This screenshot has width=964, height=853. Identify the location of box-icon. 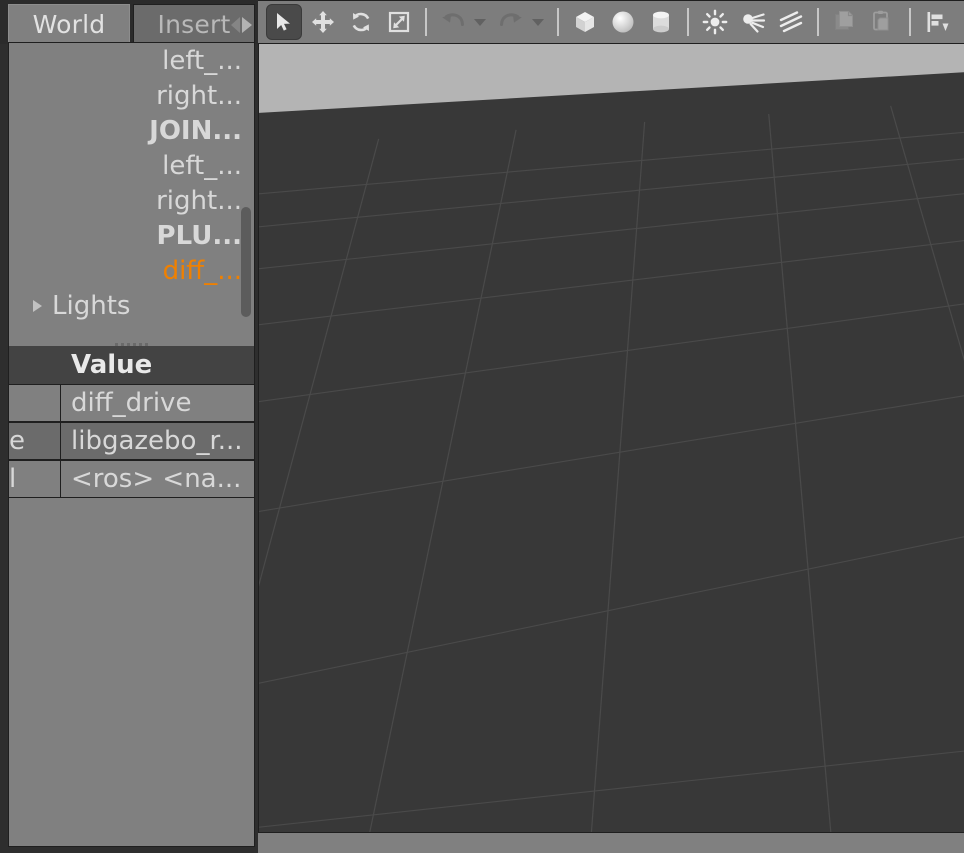
(585, 22).